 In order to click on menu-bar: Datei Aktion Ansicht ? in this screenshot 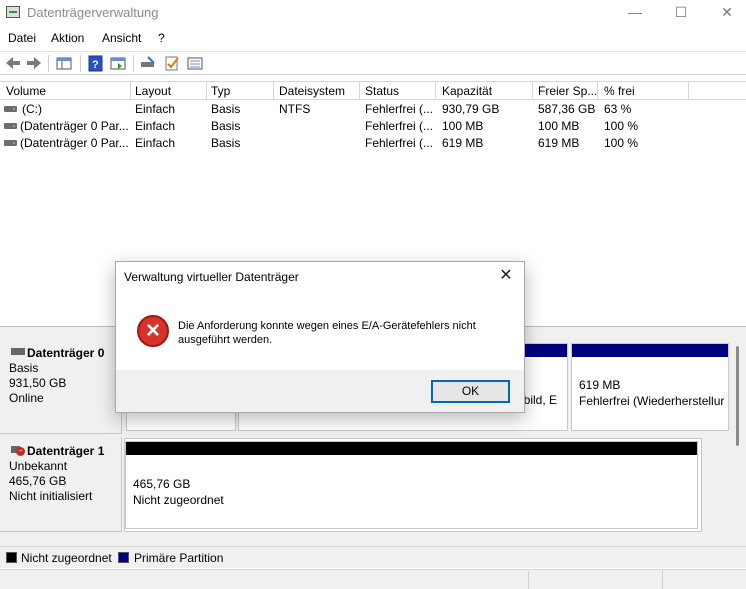, I will do `click(373, 38)`.